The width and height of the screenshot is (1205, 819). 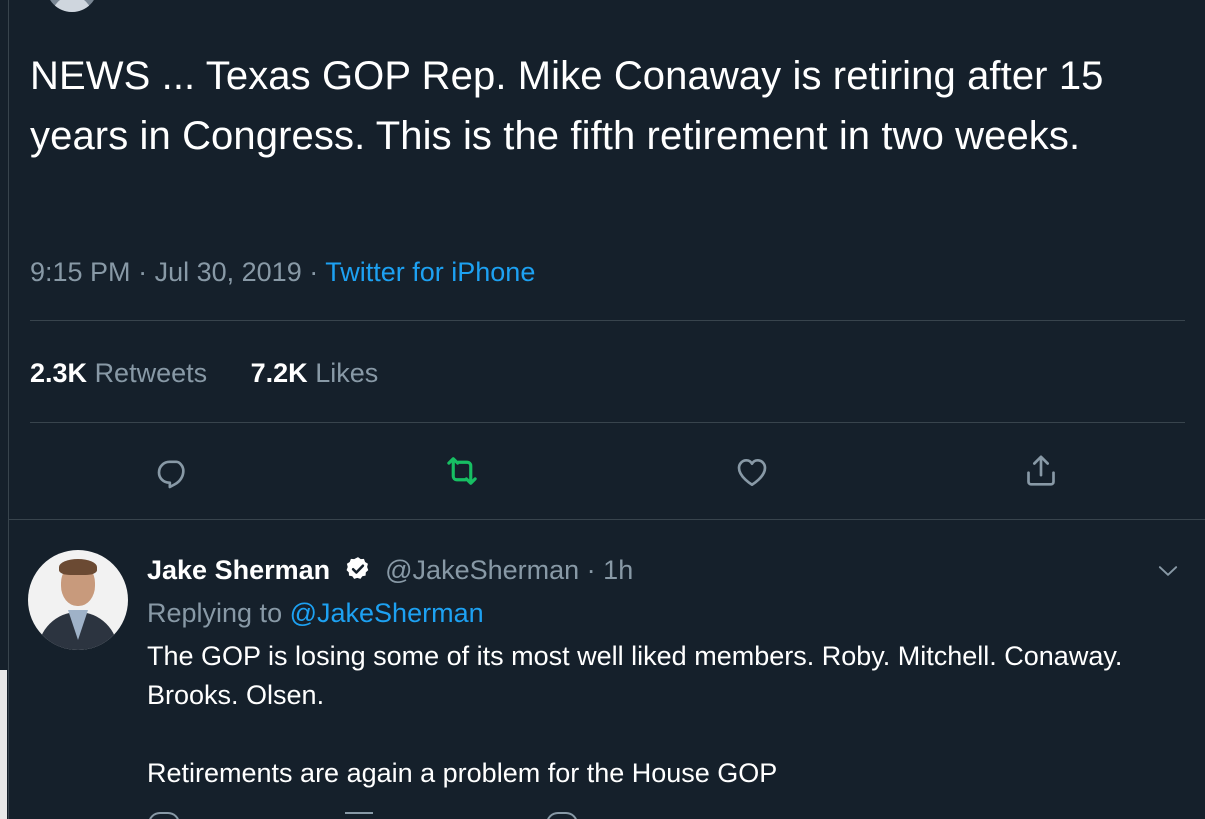 I want to click on like-button, so click(x=752, y=471).